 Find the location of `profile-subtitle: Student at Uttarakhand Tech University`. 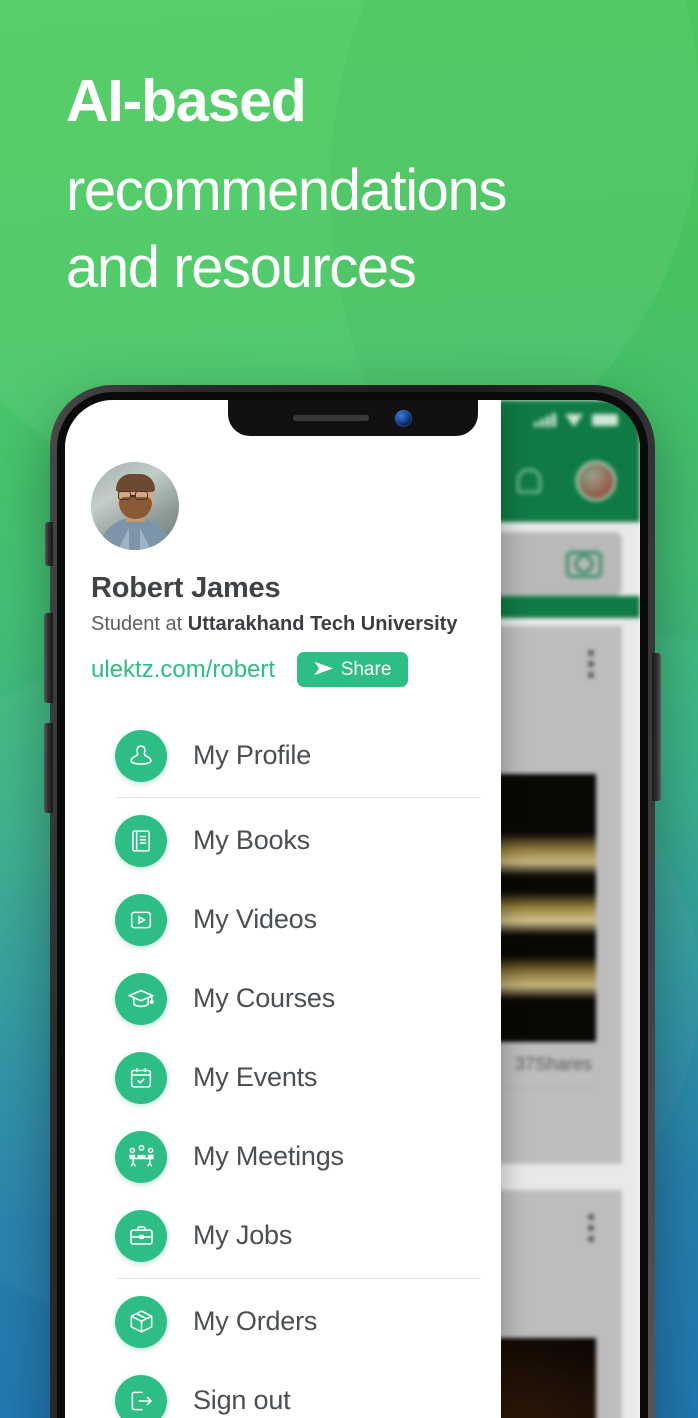

profile-subtitle: Student at Uttarakhand Tech University is located at coordinates (296, 624).